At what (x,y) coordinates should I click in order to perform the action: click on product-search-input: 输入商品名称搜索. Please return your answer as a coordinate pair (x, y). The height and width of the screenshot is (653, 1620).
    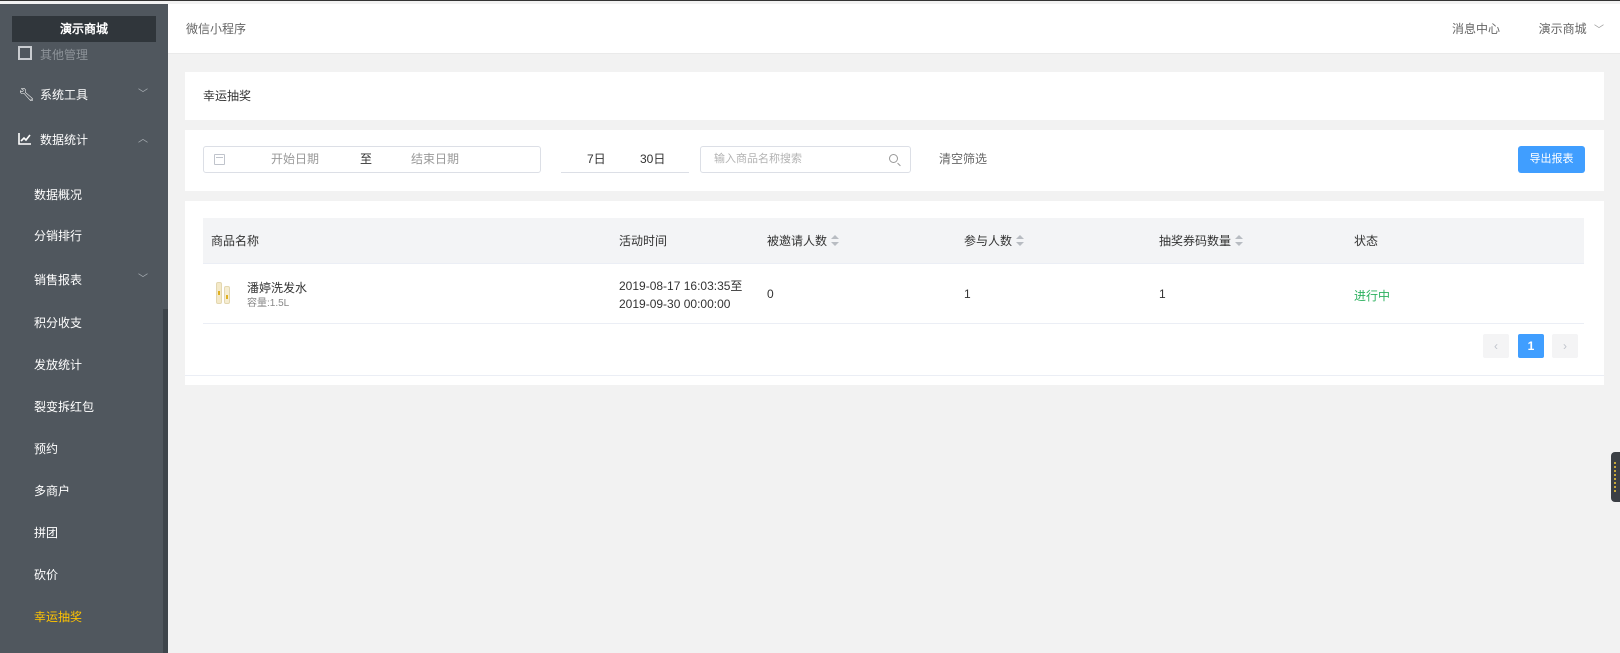
    Looking at the image, I should click on (805, 159).